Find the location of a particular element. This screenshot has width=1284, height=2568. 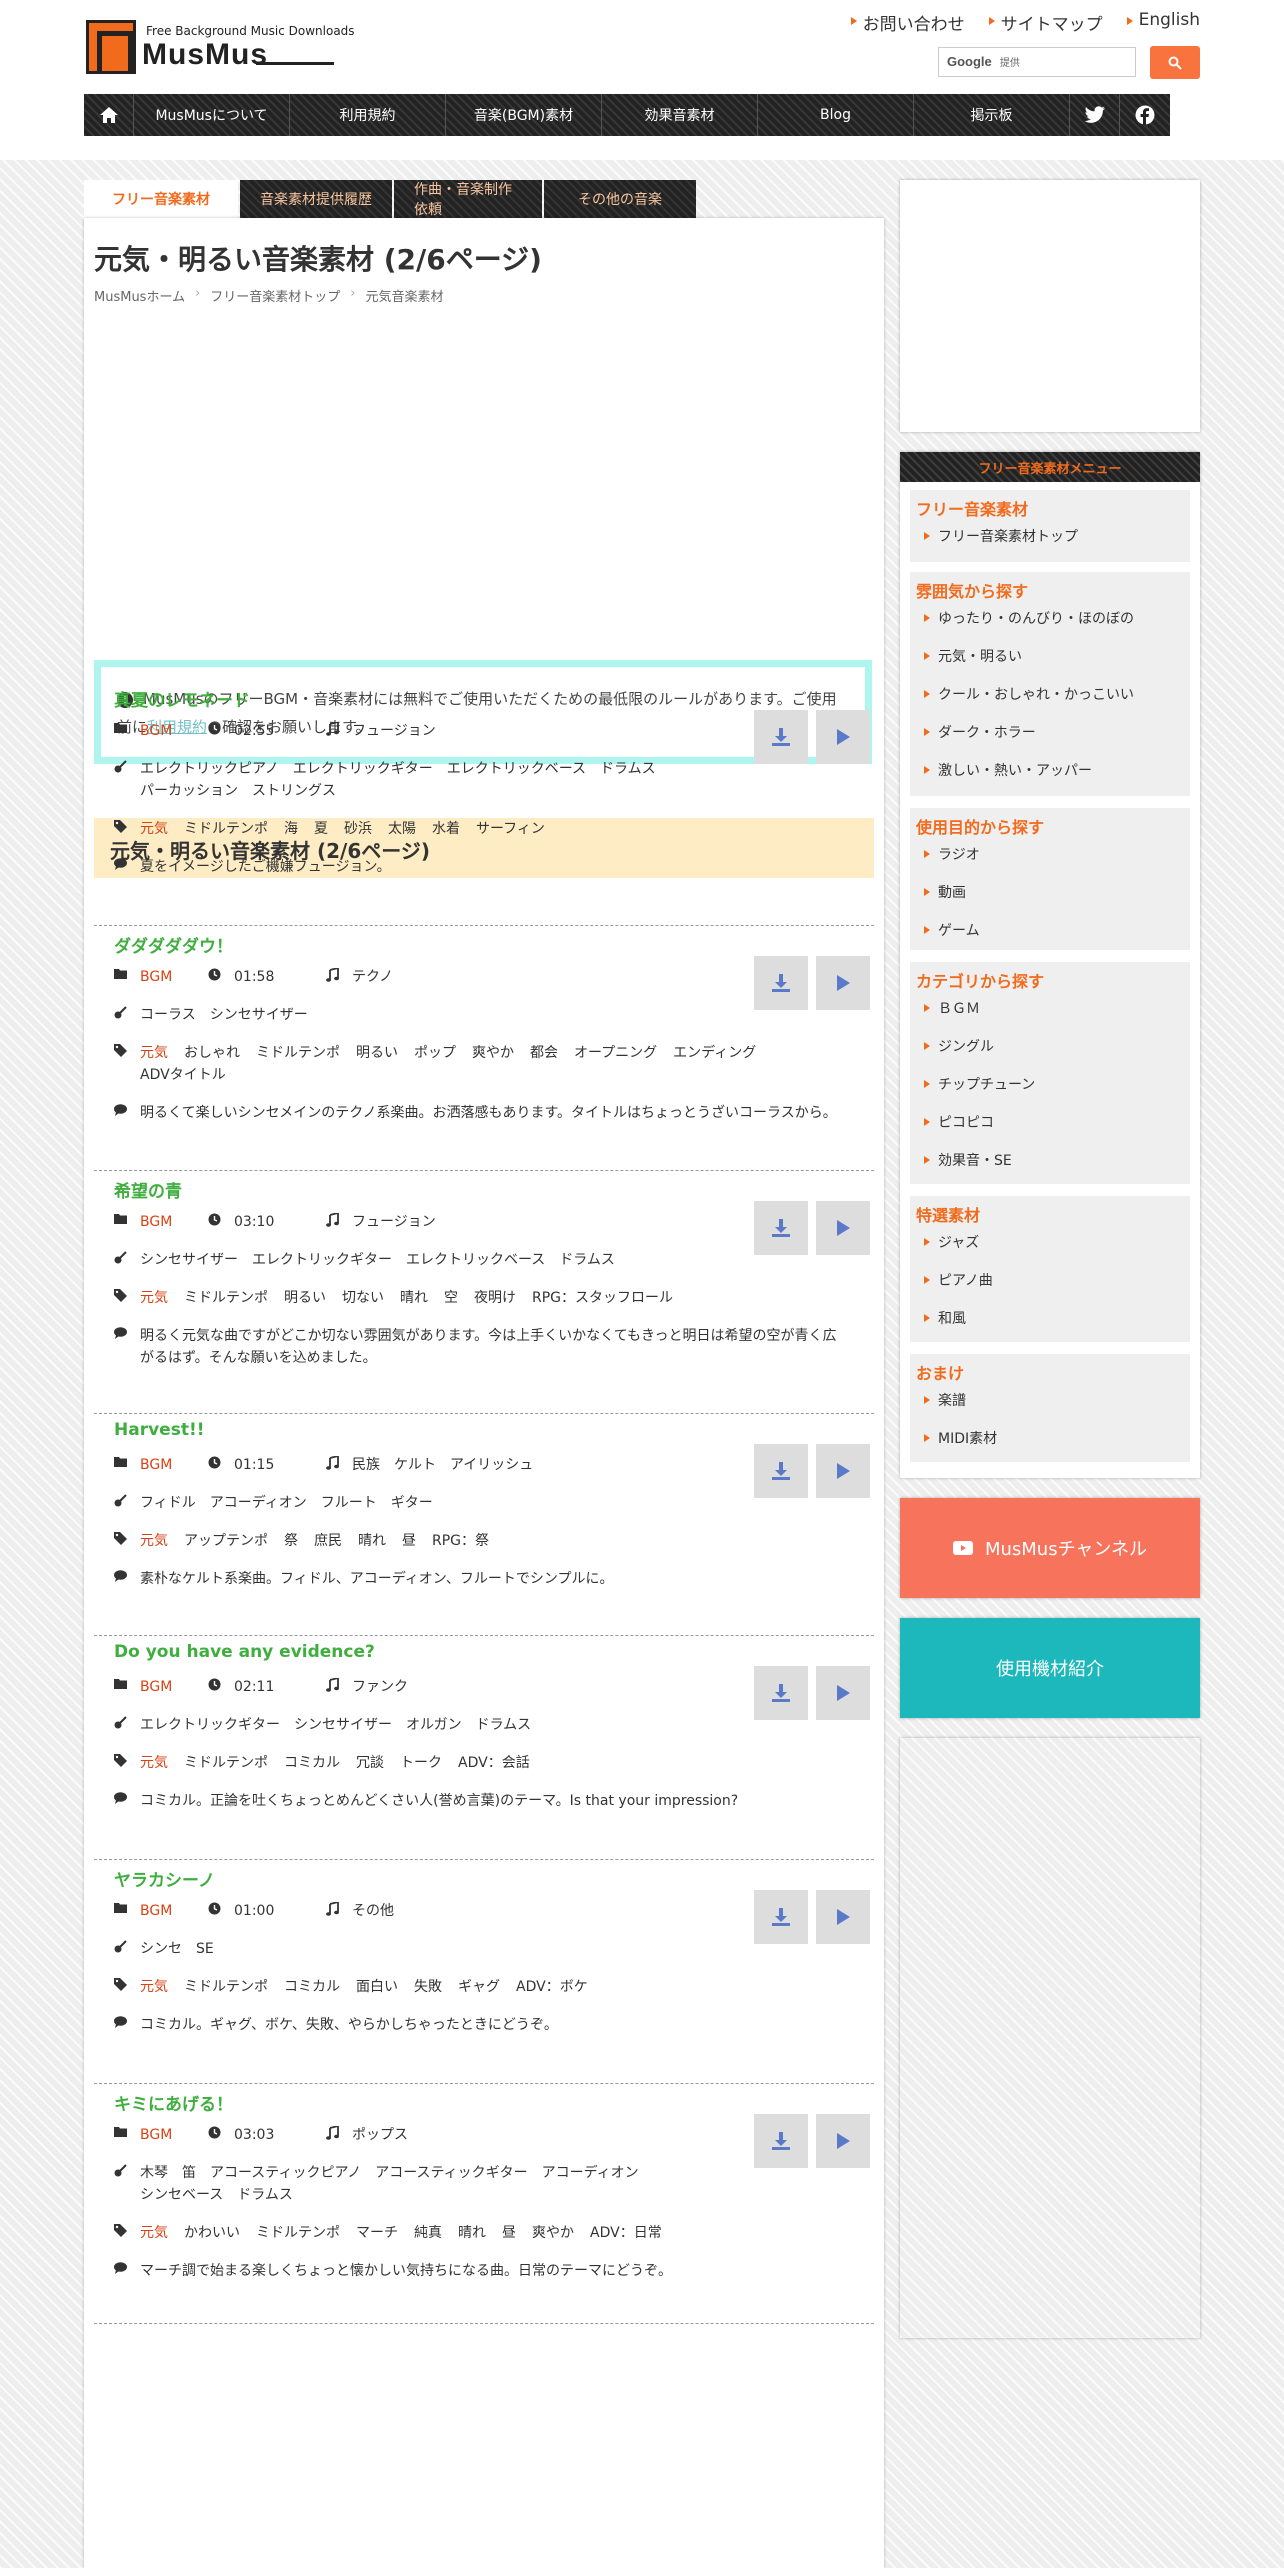

track-tag: 水着 is located at coordinates (446, 829).